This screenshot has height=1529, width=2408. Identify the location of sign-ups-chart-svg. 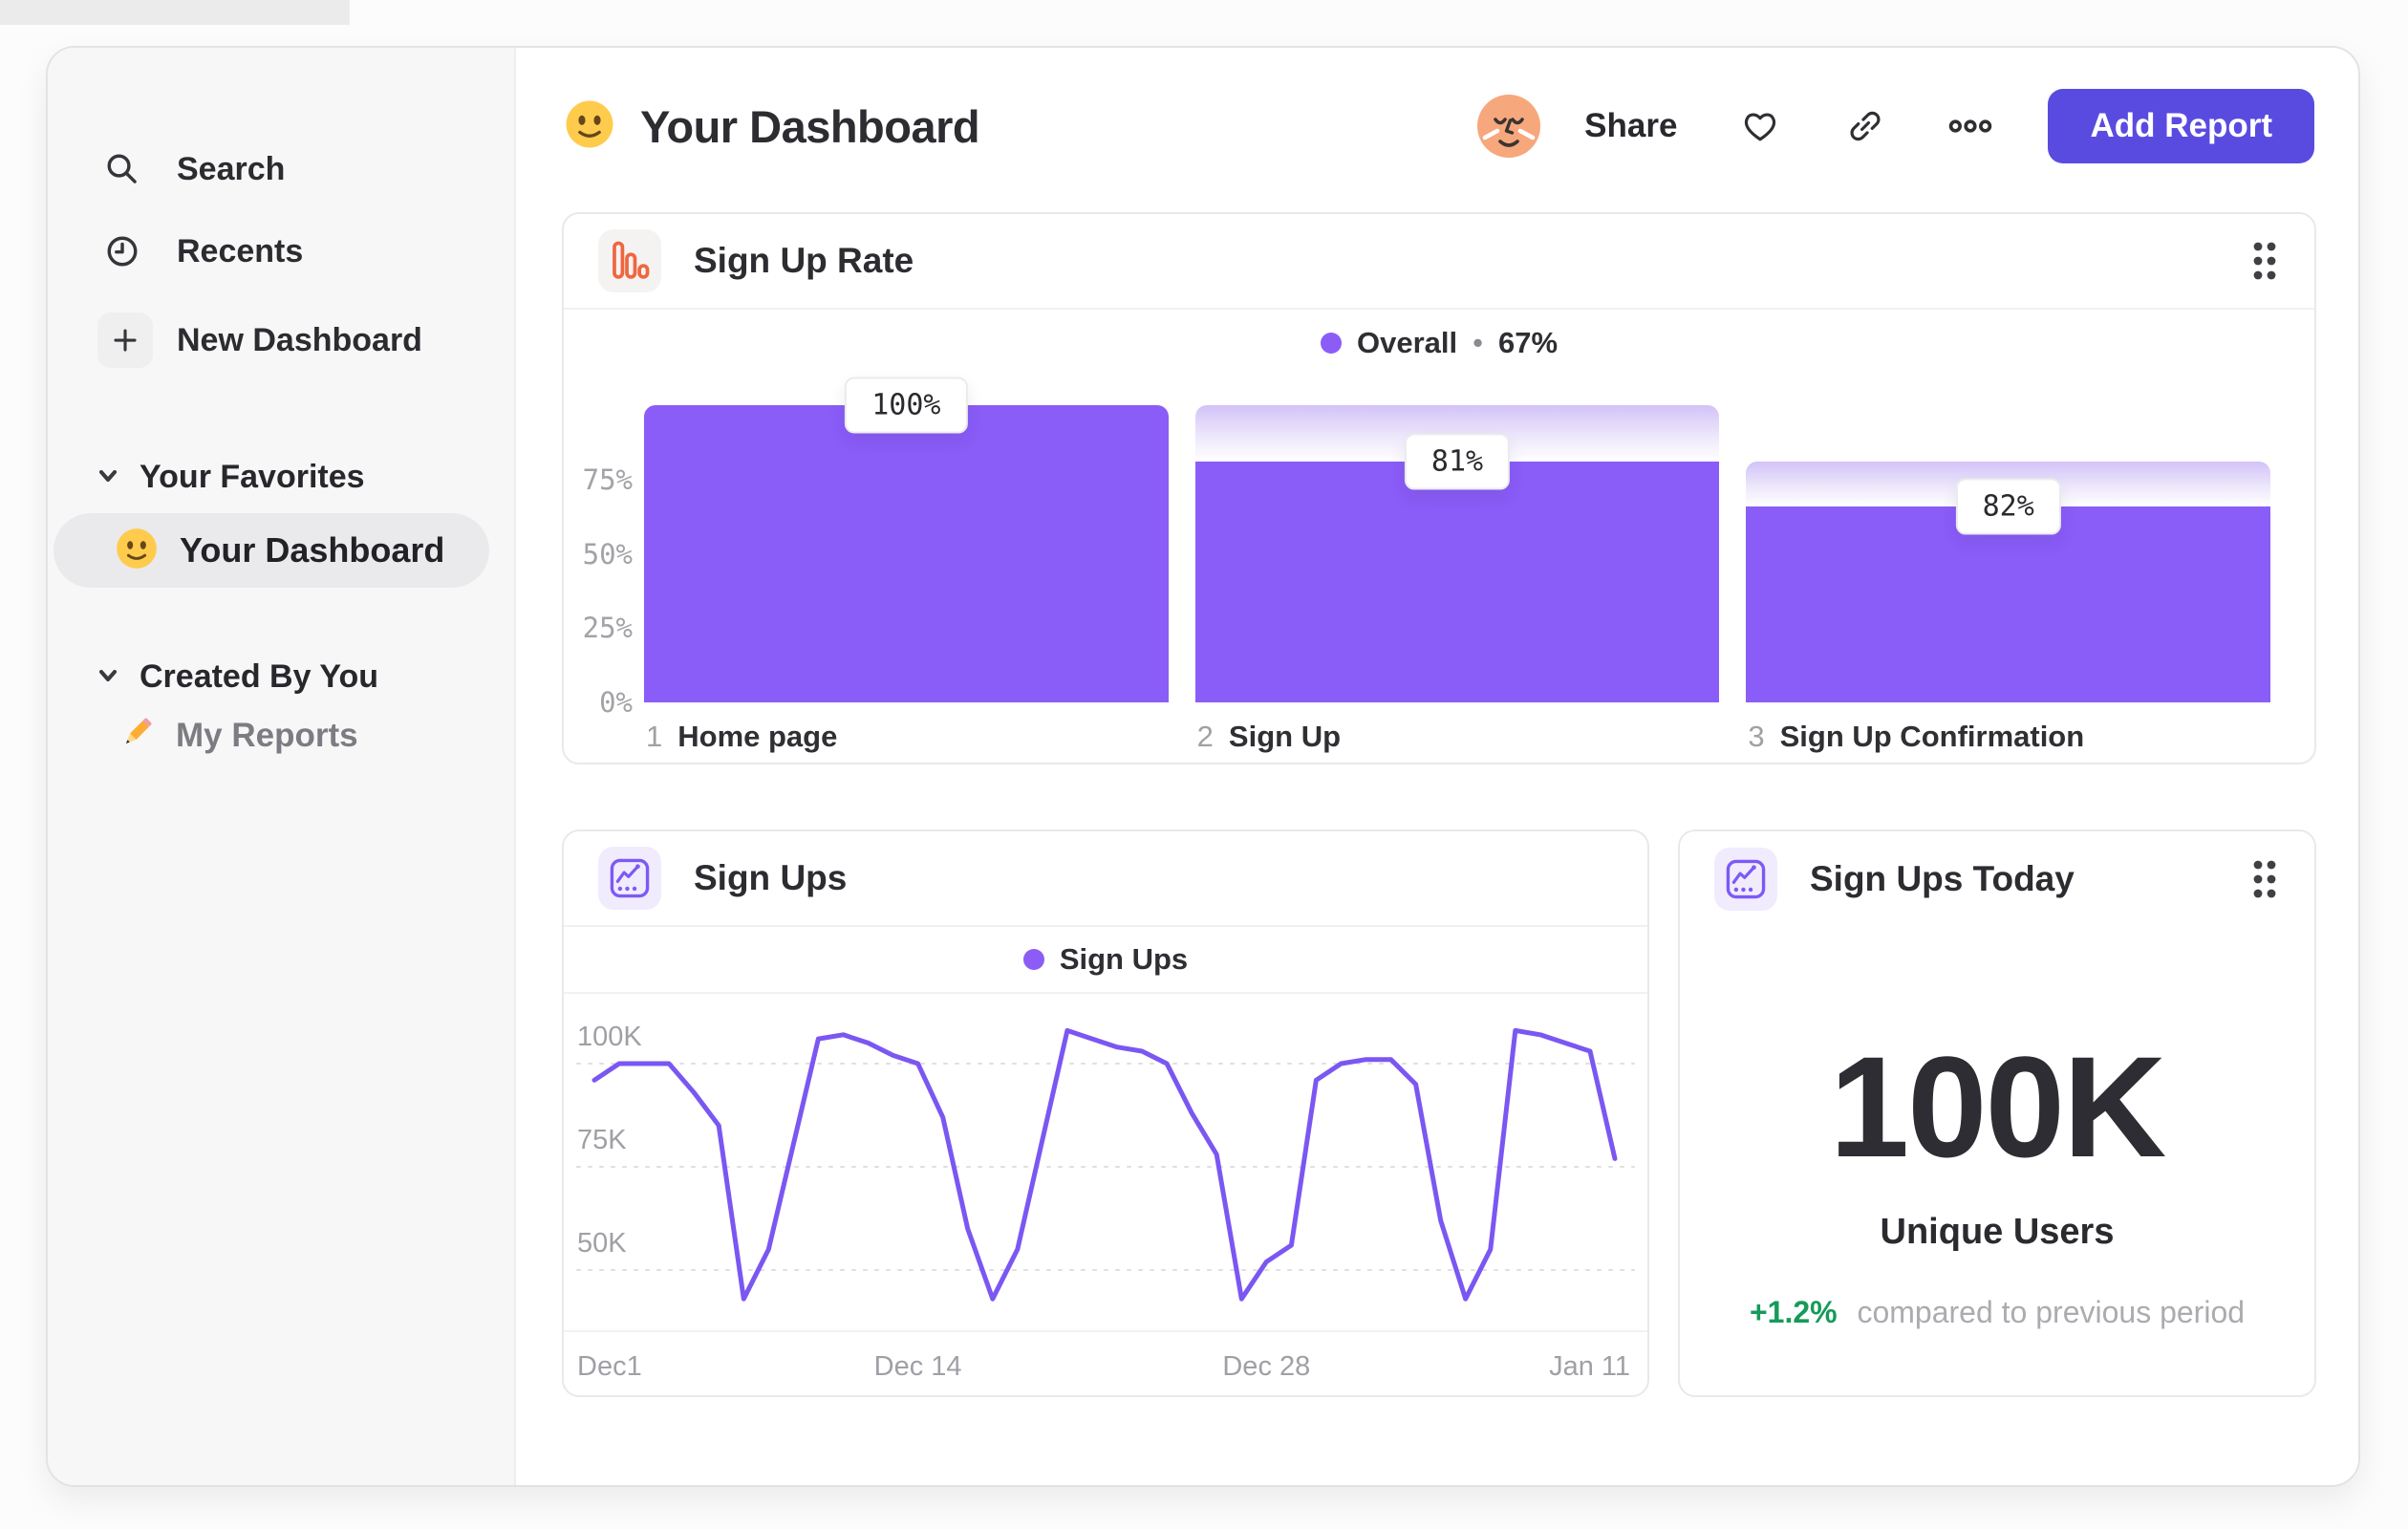
(1106, 1164).